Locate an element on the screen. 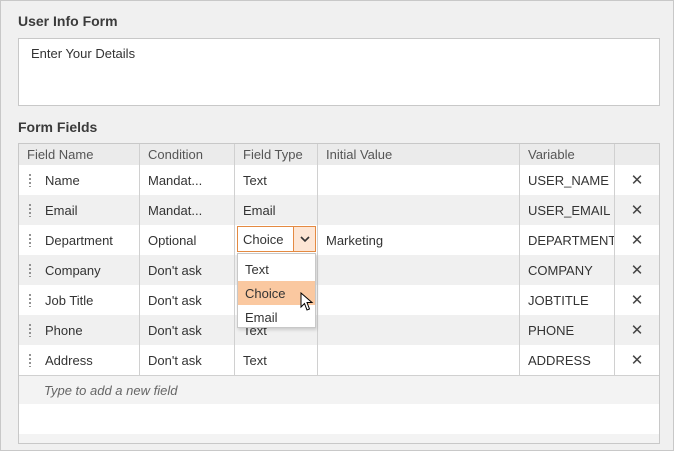 The height and width of the screenshot is (451, 674). chevron-down-icon is located at coordinates (304, 238).